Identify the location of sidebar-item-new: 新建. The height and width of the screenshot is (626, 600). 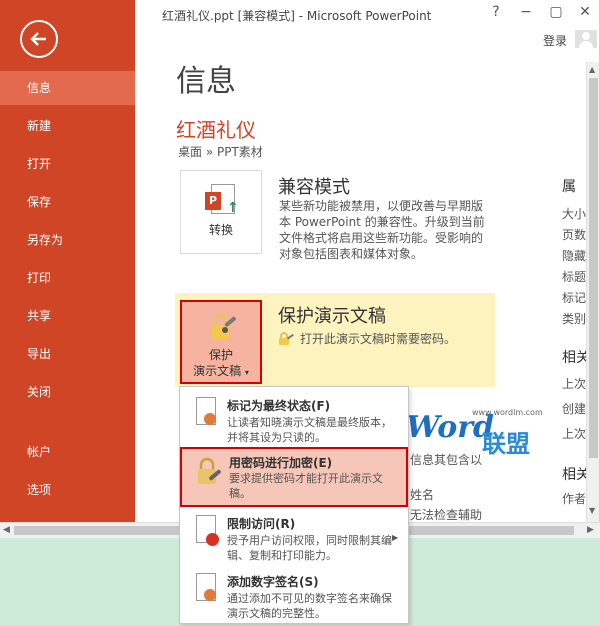
(67, 126).